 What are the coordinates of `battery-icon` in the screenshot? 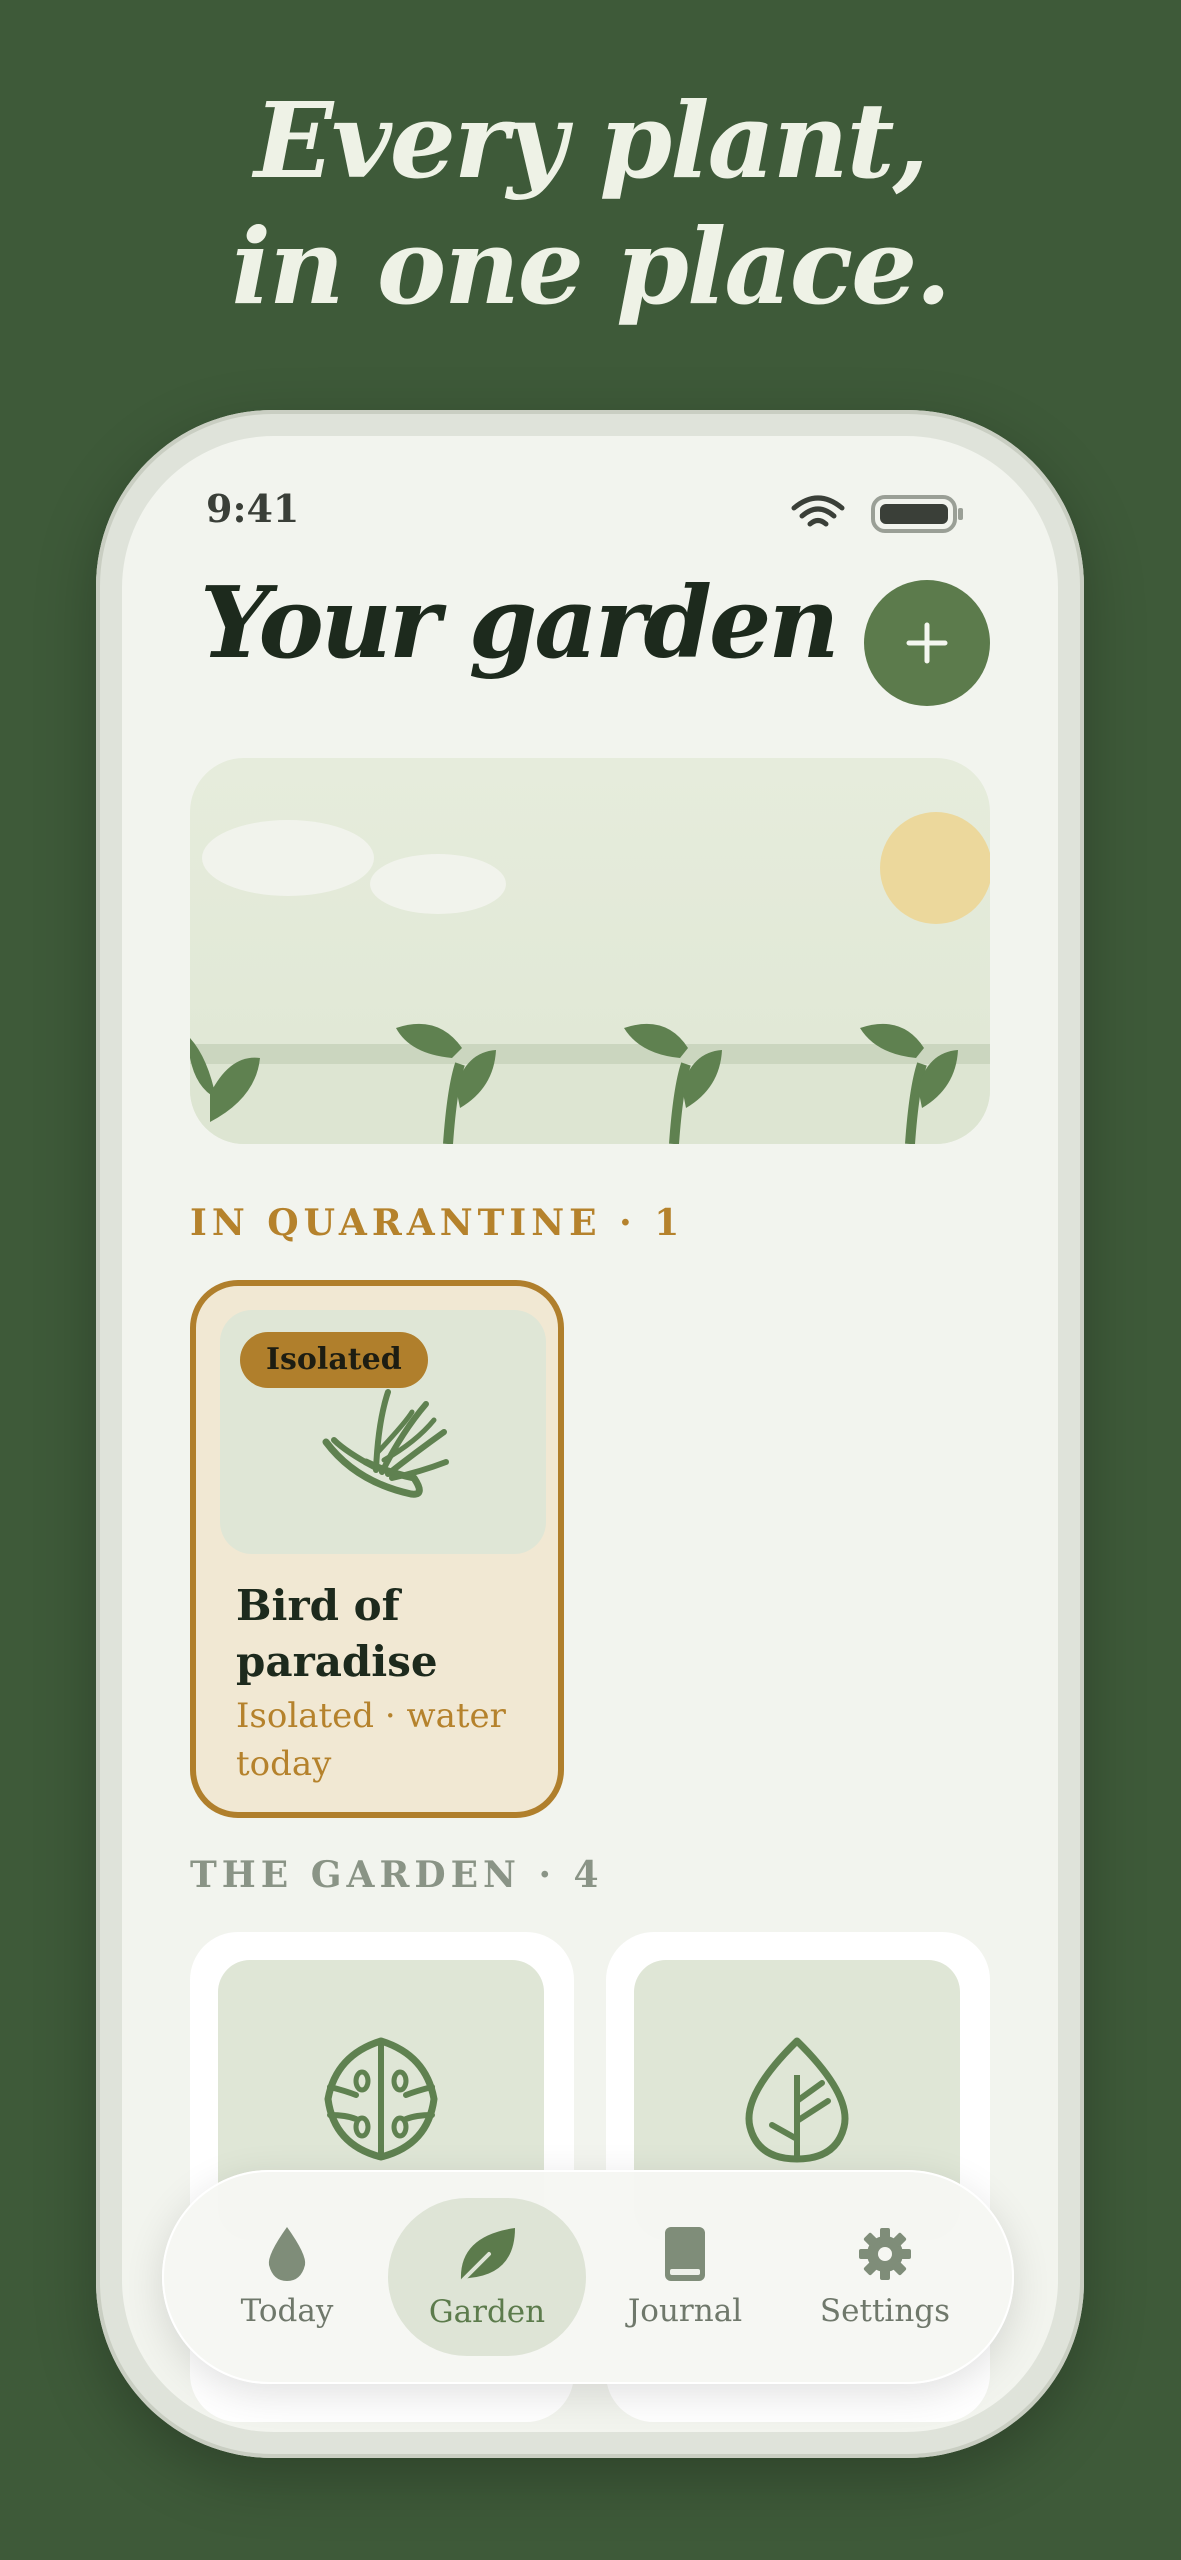 It's located at (917, 514).